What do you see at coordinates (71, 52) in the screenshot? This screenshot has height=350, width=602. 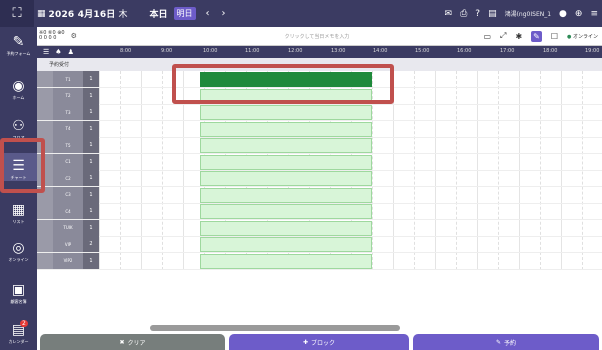 I see `person-icon: ♟` at bounding box center [71, 52].